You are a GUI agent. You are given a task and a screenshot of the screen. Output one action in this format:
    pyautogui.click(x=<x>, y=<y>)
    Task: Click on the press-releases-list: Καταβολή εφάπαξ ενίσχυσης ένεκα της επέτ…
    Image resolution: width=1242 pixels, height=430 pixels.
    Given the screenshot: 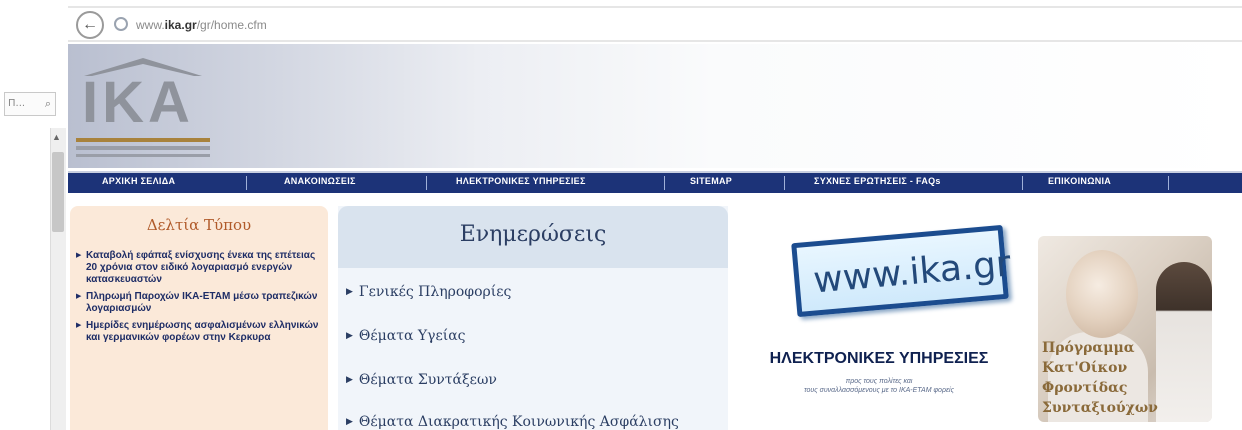 What is the action you would take?
    pyautogui.click(x=200, y=299)
    